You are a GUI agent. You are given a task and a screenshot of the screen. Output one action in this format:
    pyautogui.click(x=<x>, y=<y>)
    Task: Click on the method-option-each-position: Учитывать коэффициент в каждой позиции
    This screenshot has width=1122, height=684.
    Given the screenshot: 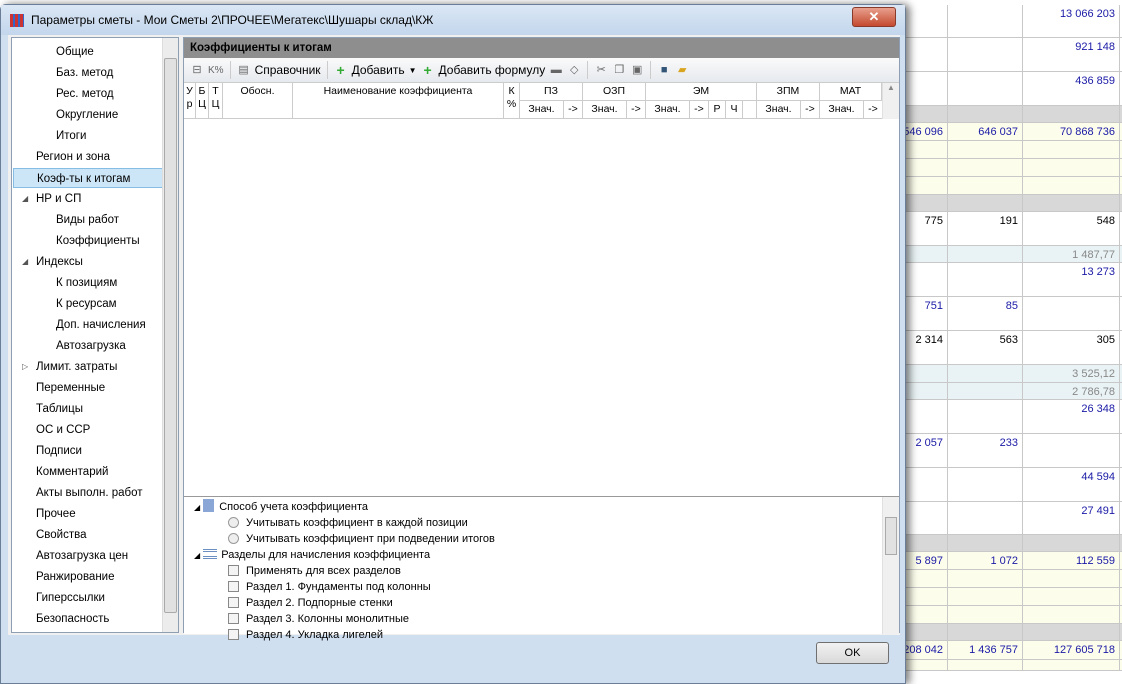 What is the action you would take?
    pyautogui.click(x=348, y=523)
    